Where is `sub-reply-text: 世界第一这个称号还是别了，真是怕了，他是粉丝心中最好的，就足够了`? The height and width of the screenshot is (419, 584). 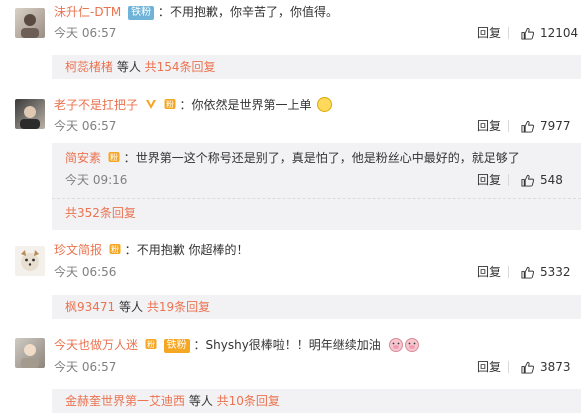
sub-reply-text: 世界第一这个称号还是别了，真是怕了，他是粉丝心中最好的，就足够了 is located at coordinates (327, 158).